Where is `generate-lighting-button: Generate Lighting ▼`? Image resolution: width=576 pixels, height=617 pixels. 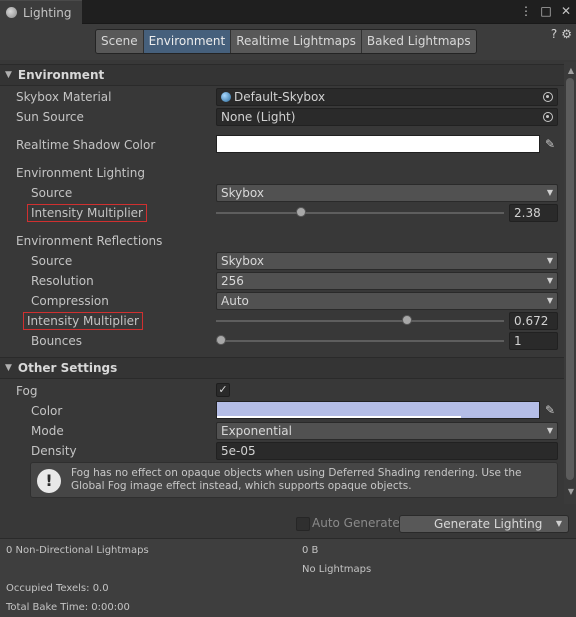
generate-lighting-button: Generate Lighting ▼ is located at coordinates (484, 524).